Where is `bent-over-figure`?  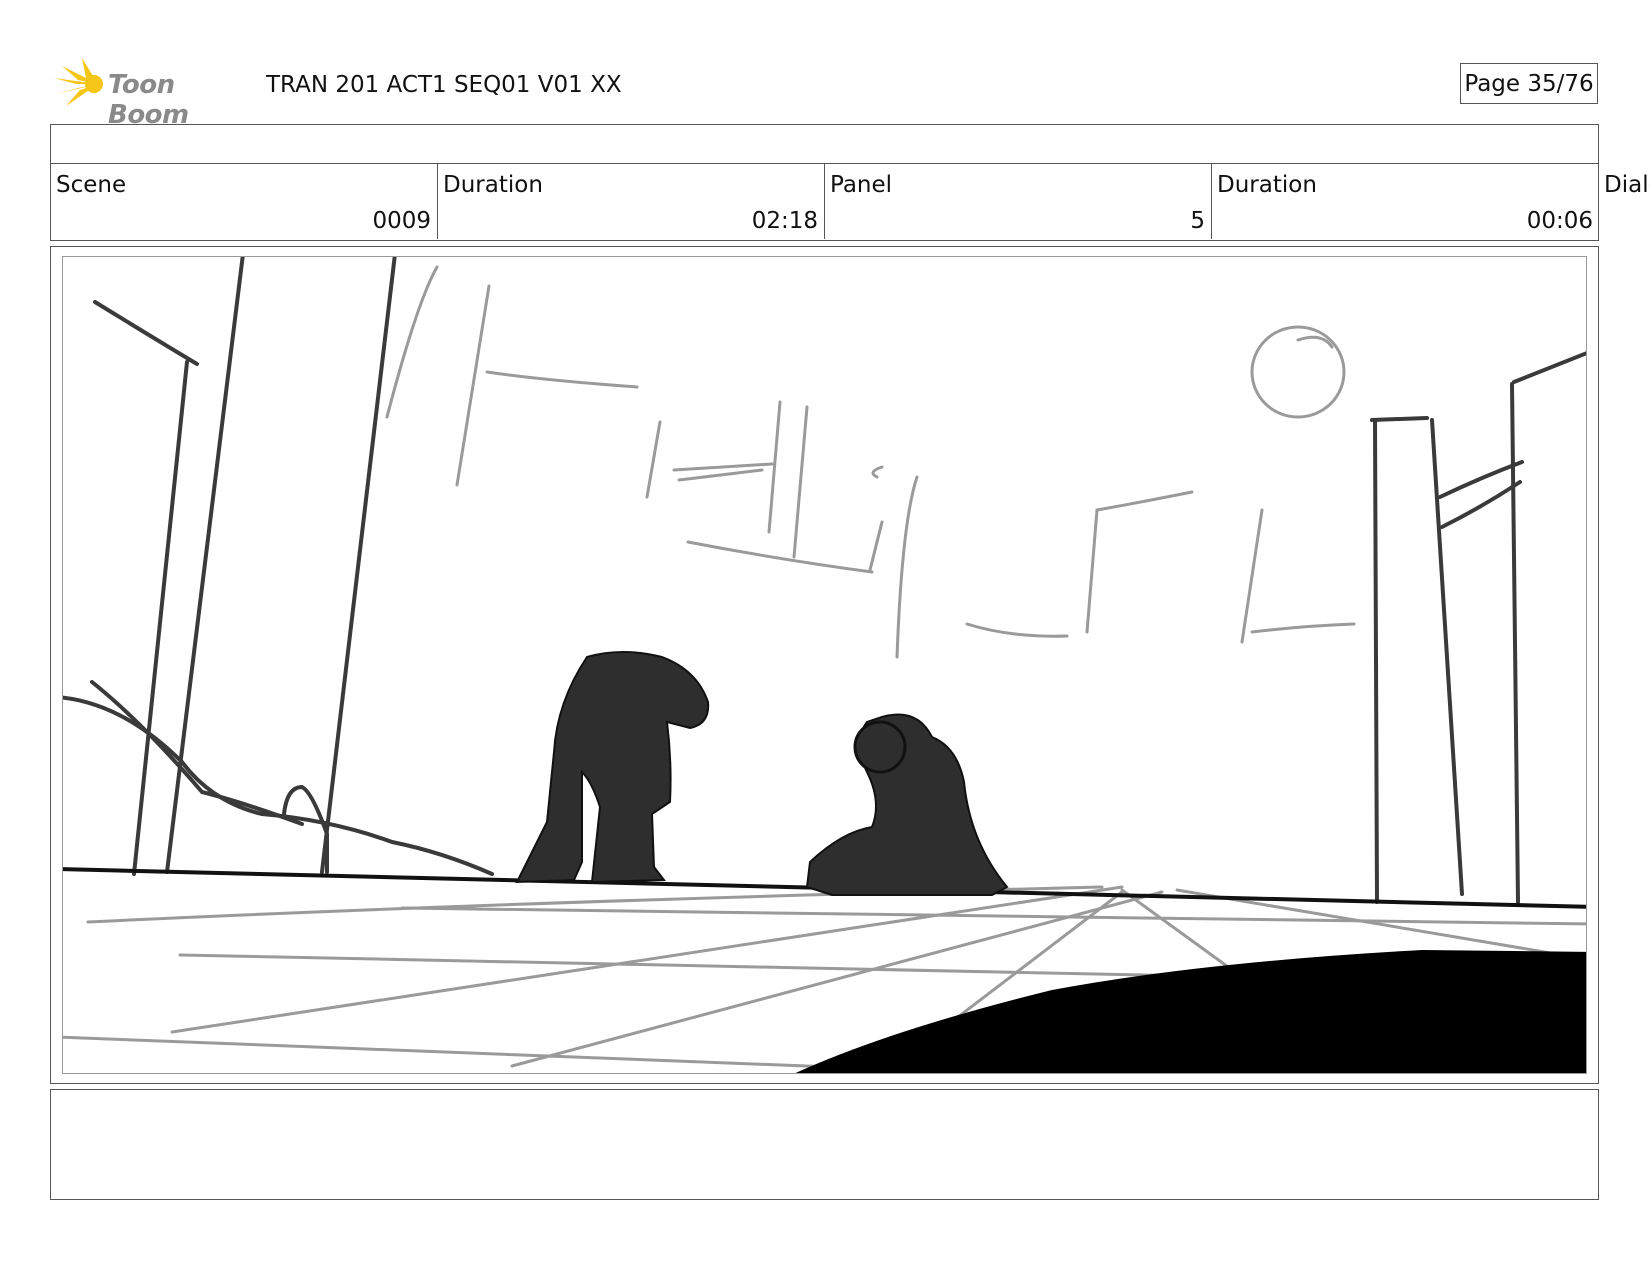
bent-over-figure is located at coordinates (612, 767).